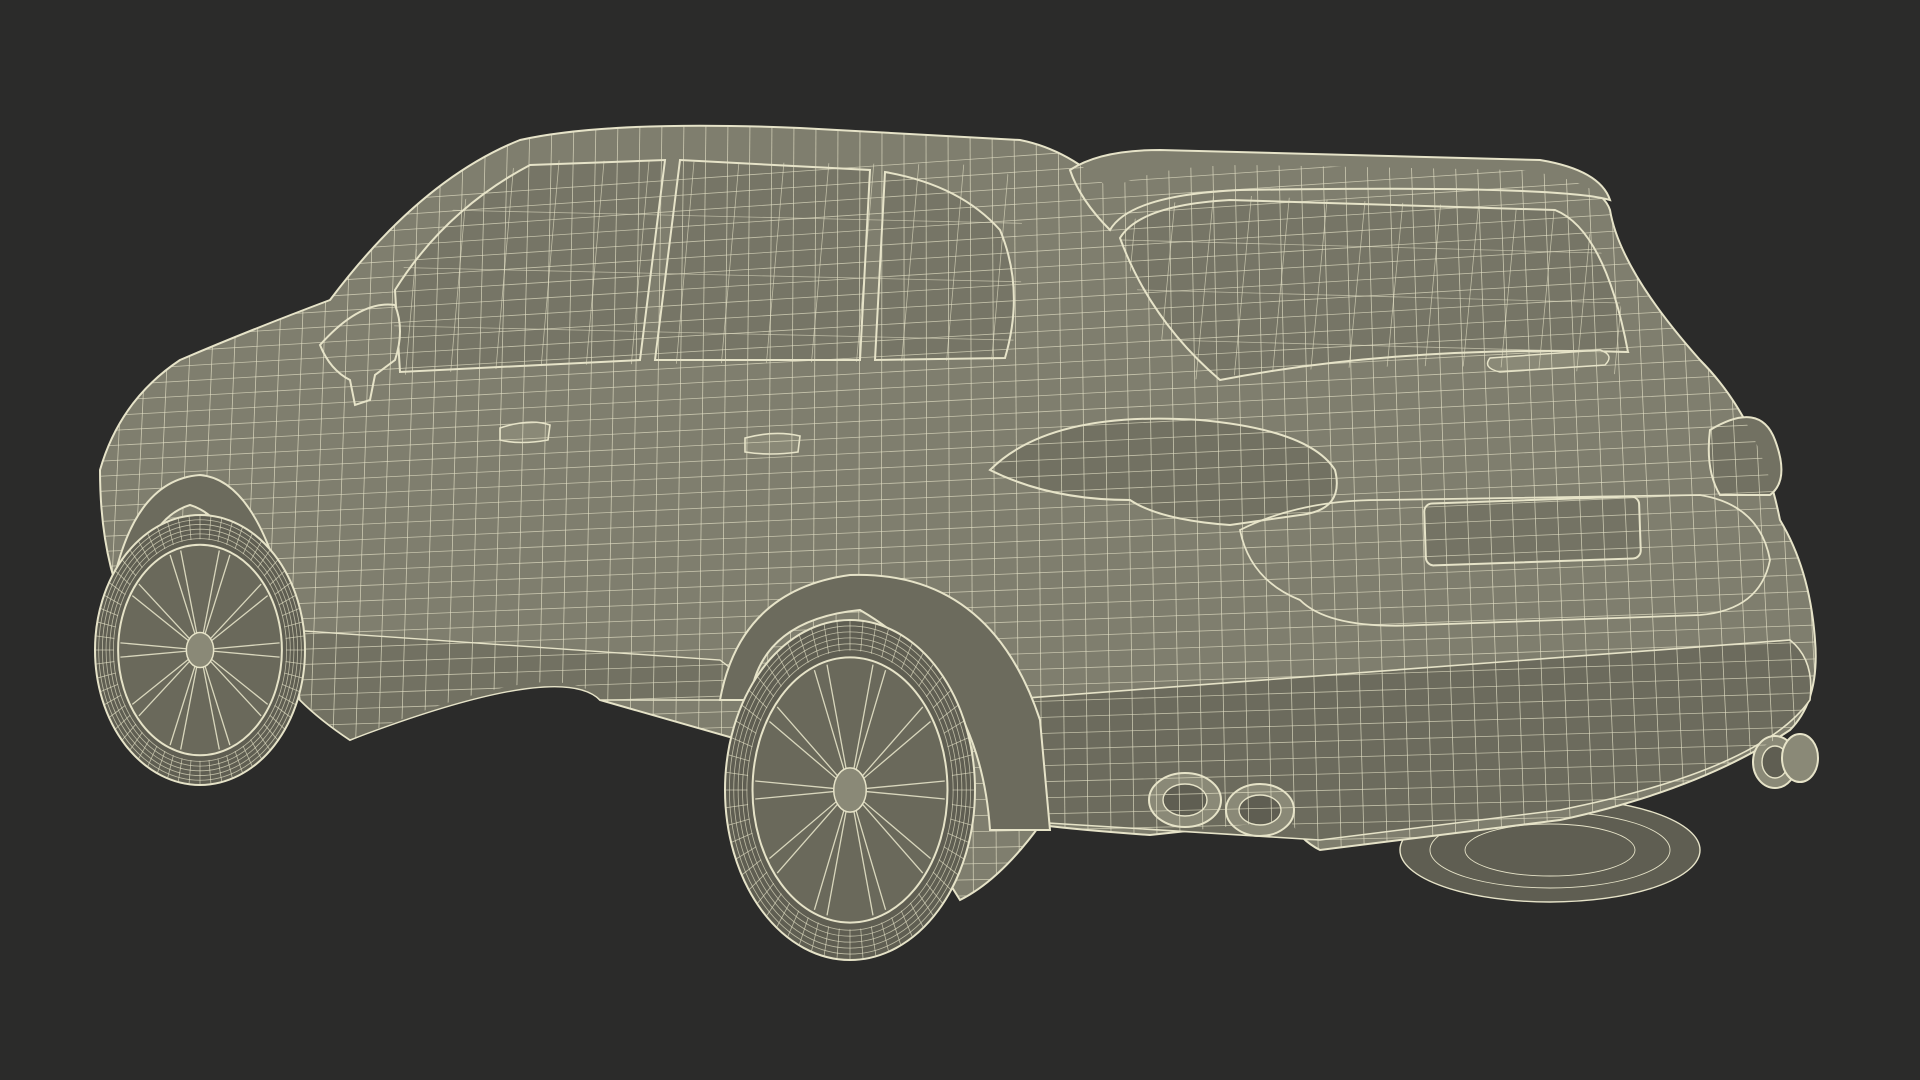  I want to click on front-left-wheel, so click(200, 650).